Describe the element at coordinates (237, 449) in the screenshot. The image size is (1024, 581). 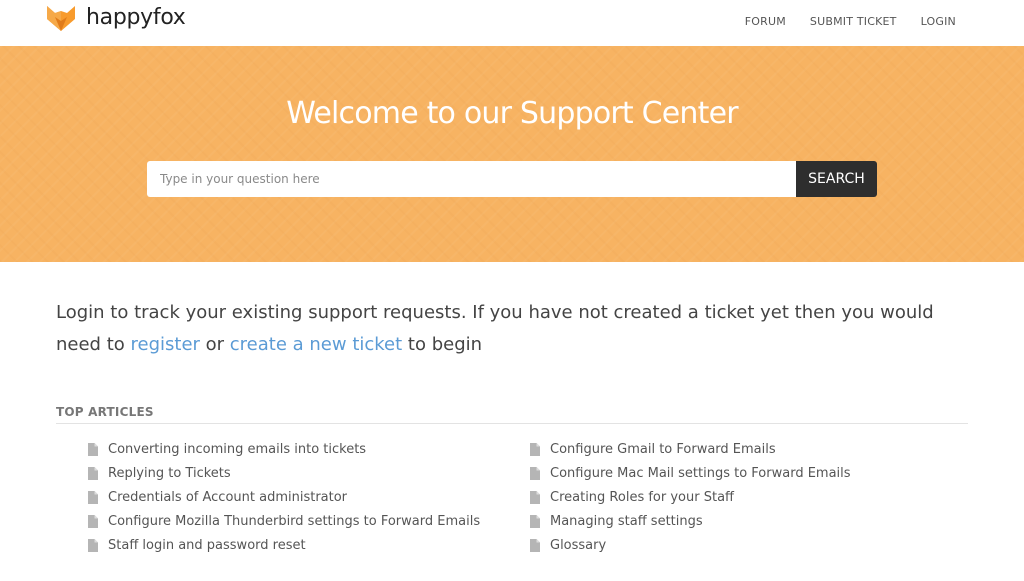
I see `article-title: Converting incoming emails into tickets` at that location.